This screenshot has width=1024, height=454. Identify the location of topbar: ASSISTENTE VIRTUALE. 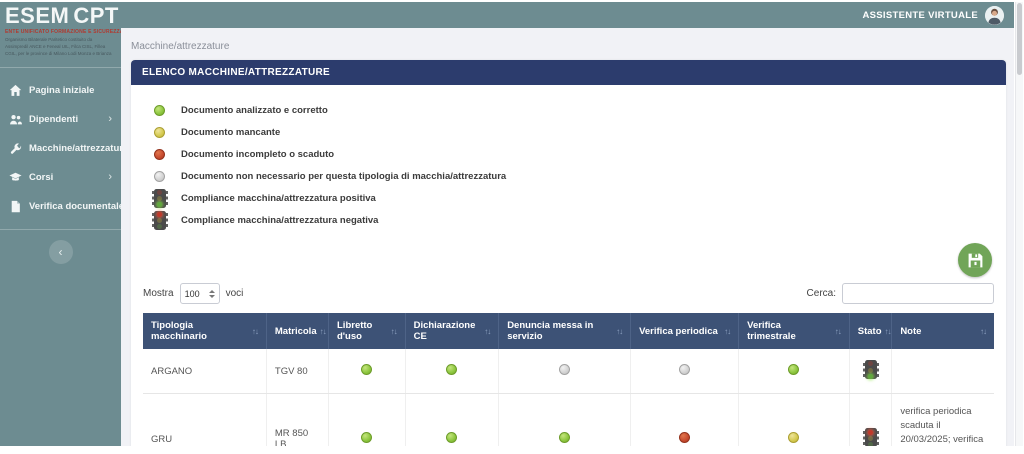
(567, 15).